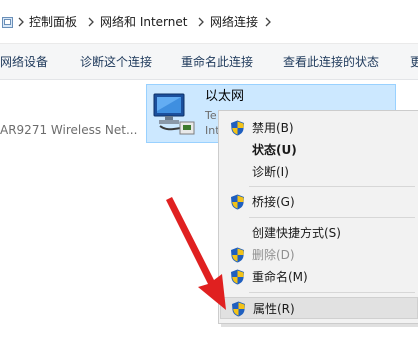 The height and width of the screenshot is (338, 418). Describe the element at coordinates (174, 114) in the screenshot. I see `network-adapter-icon` at that location.